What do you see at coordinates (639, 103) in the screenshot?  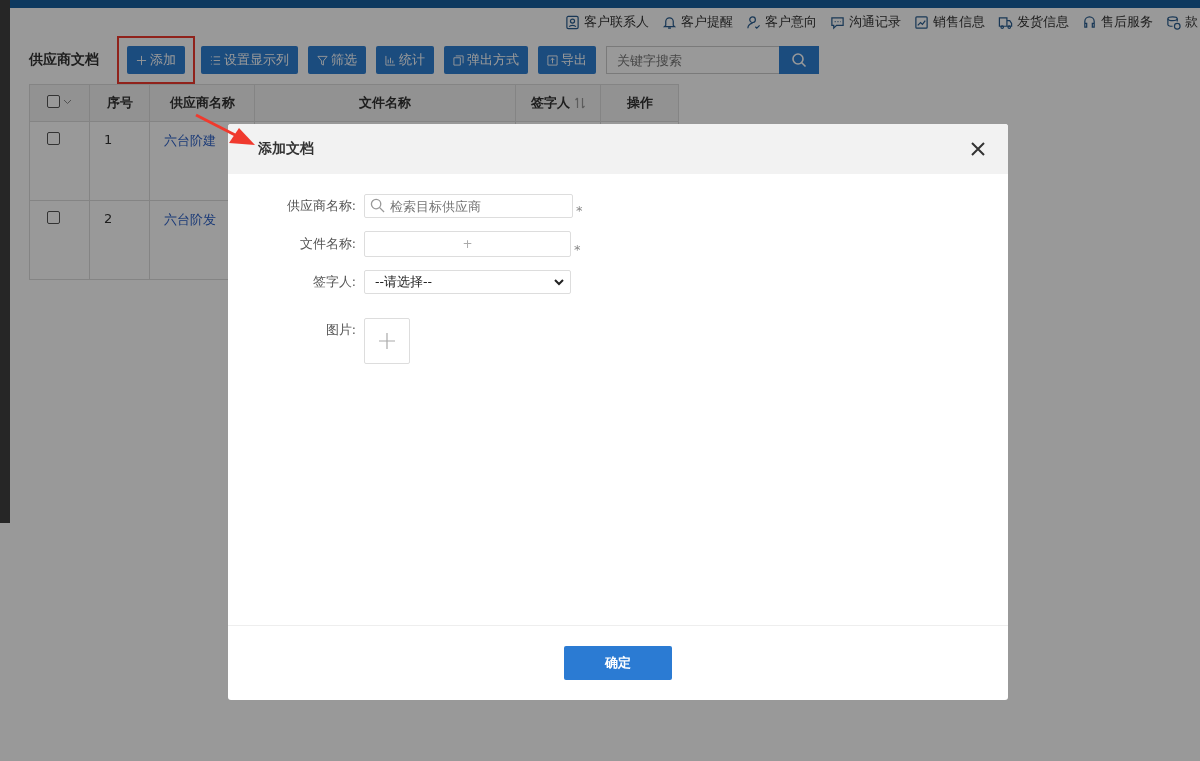 I see `column-header: 操作` at bounding box center [639, 103].